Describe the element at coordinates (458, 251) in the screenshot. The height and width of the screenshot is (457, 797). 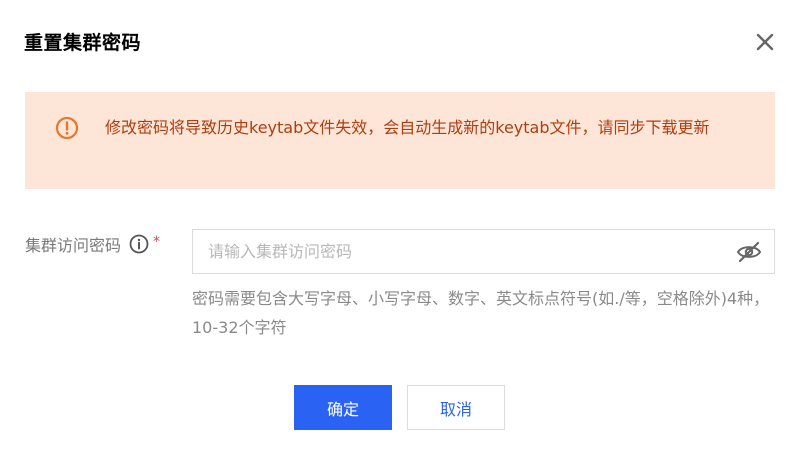
I see `password-input` at that location.